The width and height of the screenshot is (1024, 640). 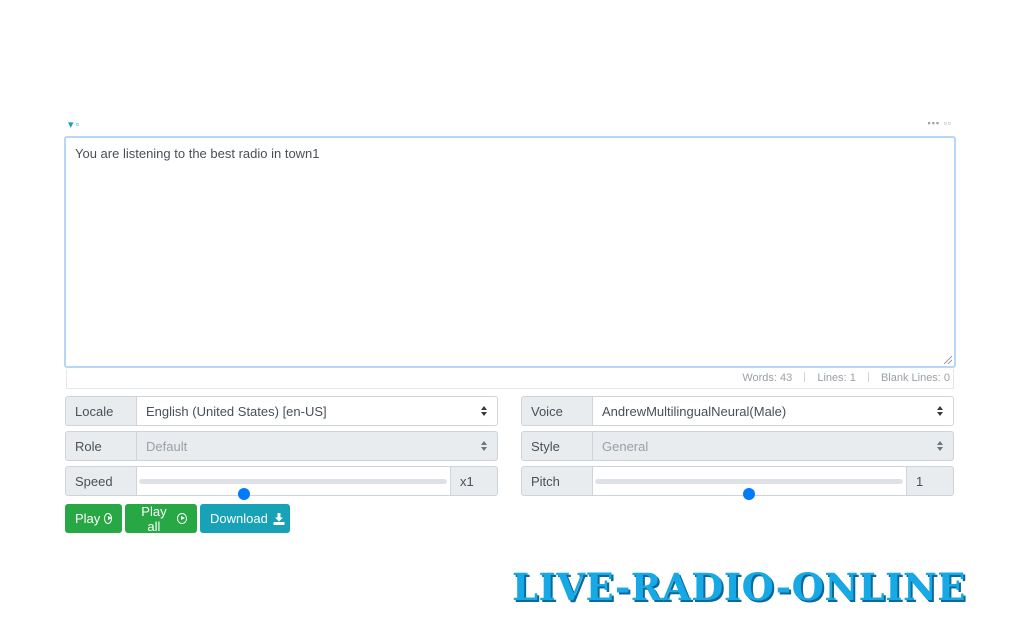 I want to click on download-button: Download, so click(x=245, y=518).